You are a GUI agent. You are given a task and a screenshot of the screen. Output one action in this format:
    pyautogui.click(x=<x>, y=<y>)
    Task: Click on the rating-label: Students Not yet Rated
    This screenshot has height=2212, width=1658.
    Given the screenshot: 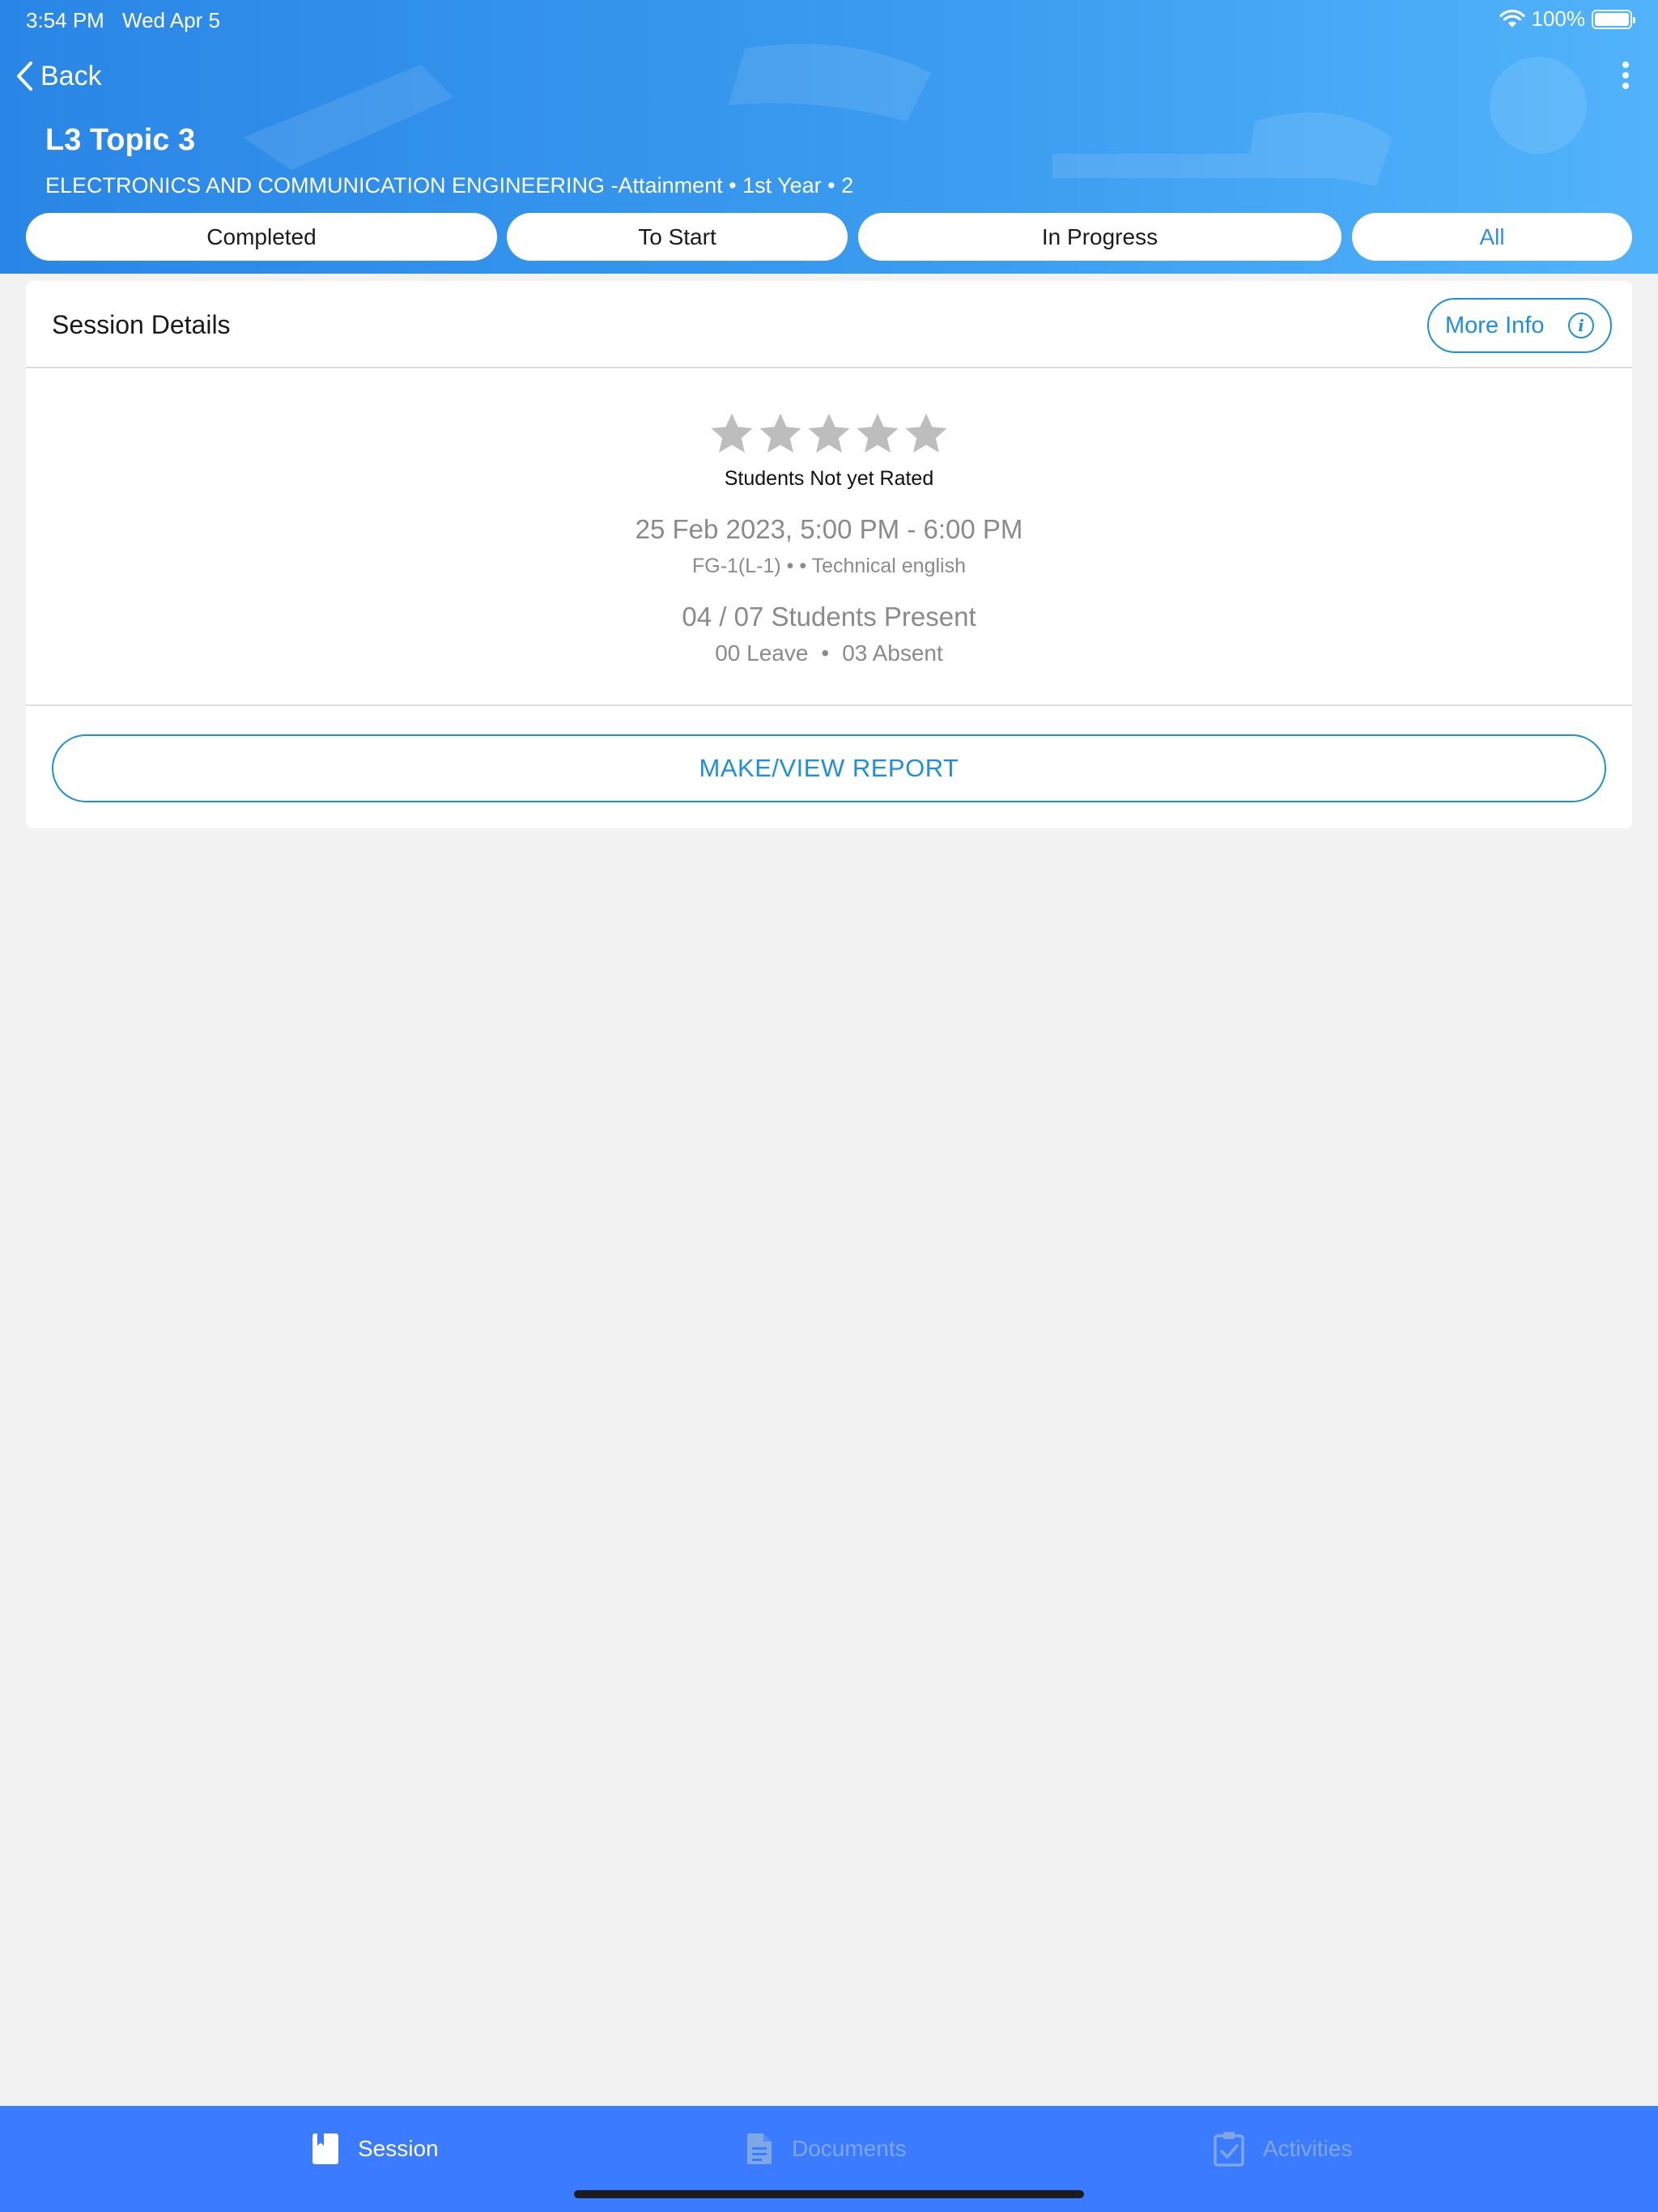 What is the action you would take?
    pyautogui.click(x=829, y=479)
    